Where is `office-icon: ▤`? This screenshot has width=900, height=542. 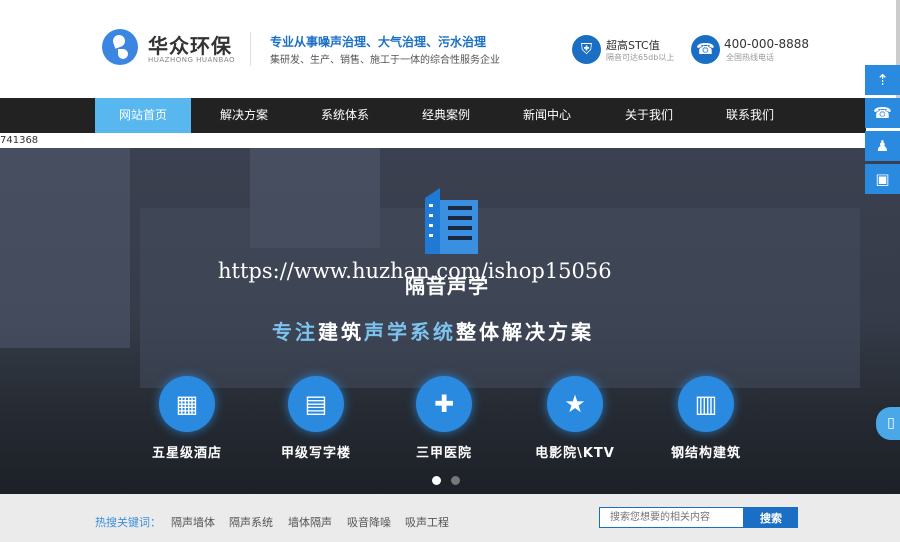 office-icon: ▤ is located at coordinates (316, 404).